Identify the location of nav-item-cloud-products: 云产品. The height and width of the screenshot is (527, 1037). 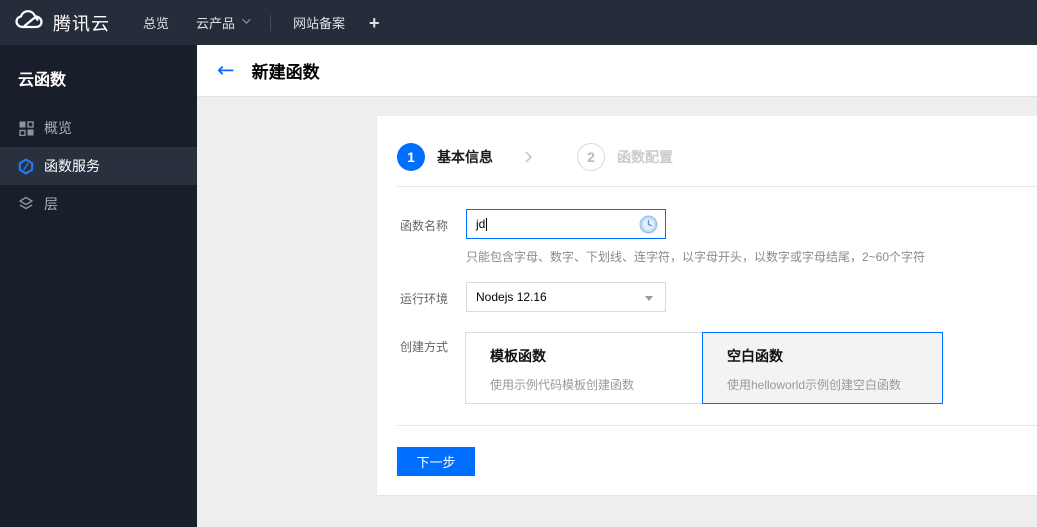
(223, 22).